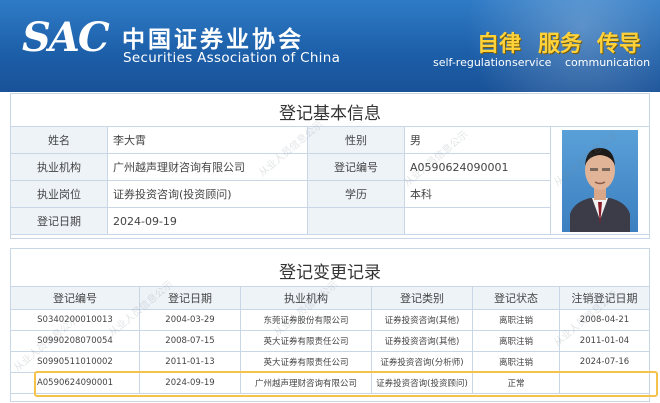 This screenshot has width=660, height=403. What do you see at coordinates (59, 221) in the screenshot?
I see `reg-date-label: 登记日期` at bounding box center [59, 221].